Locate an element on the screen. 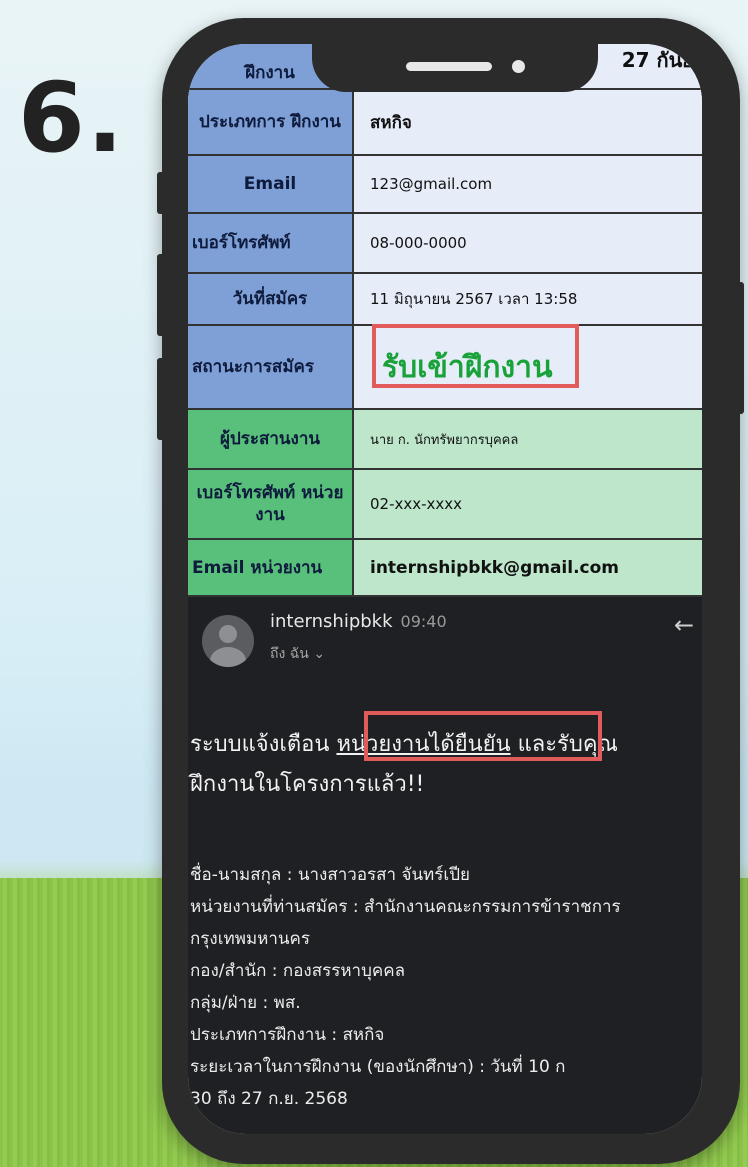  table-row: เบอร์โทรศัพท์ 08-000-0000 is located at coordinates (445, 244).